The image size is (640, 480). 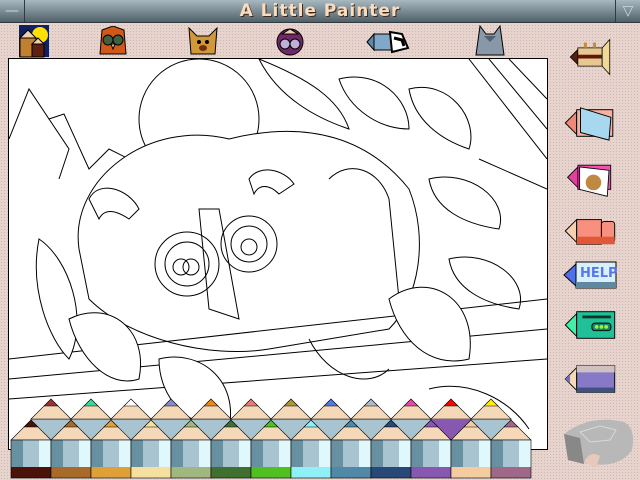 What do you see at coordinates (590, 379) in the screenshot?
I see `current-color-pencil-button` at bounding box center [590, 379].